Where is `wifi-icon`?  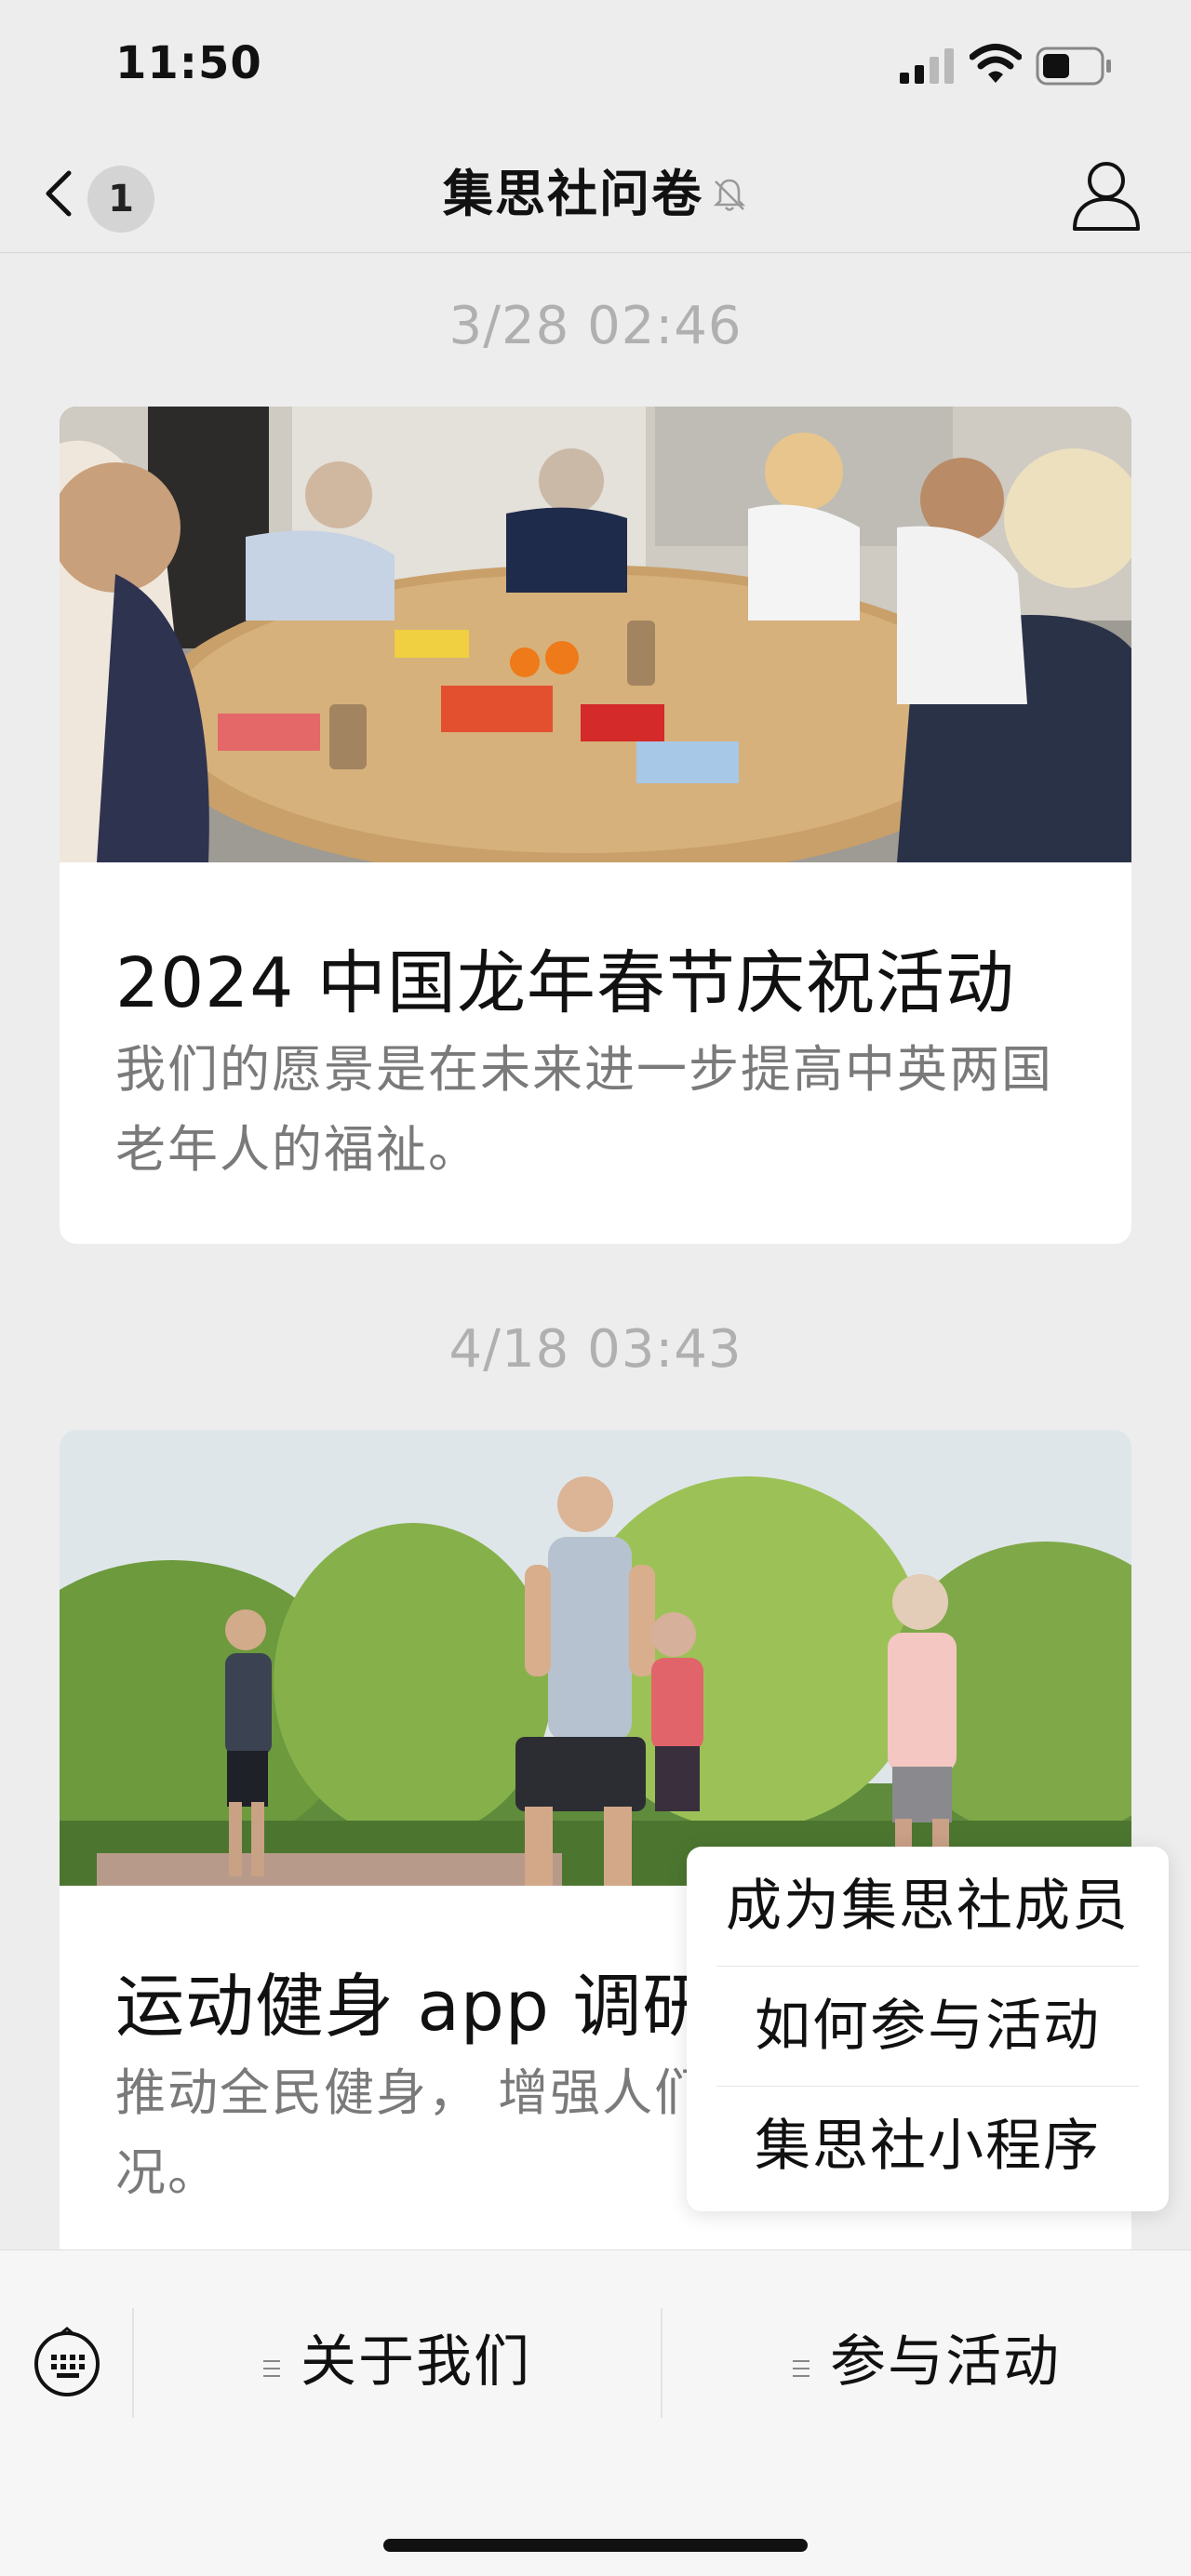 wifi-icon is located at coordinates (996, 63).